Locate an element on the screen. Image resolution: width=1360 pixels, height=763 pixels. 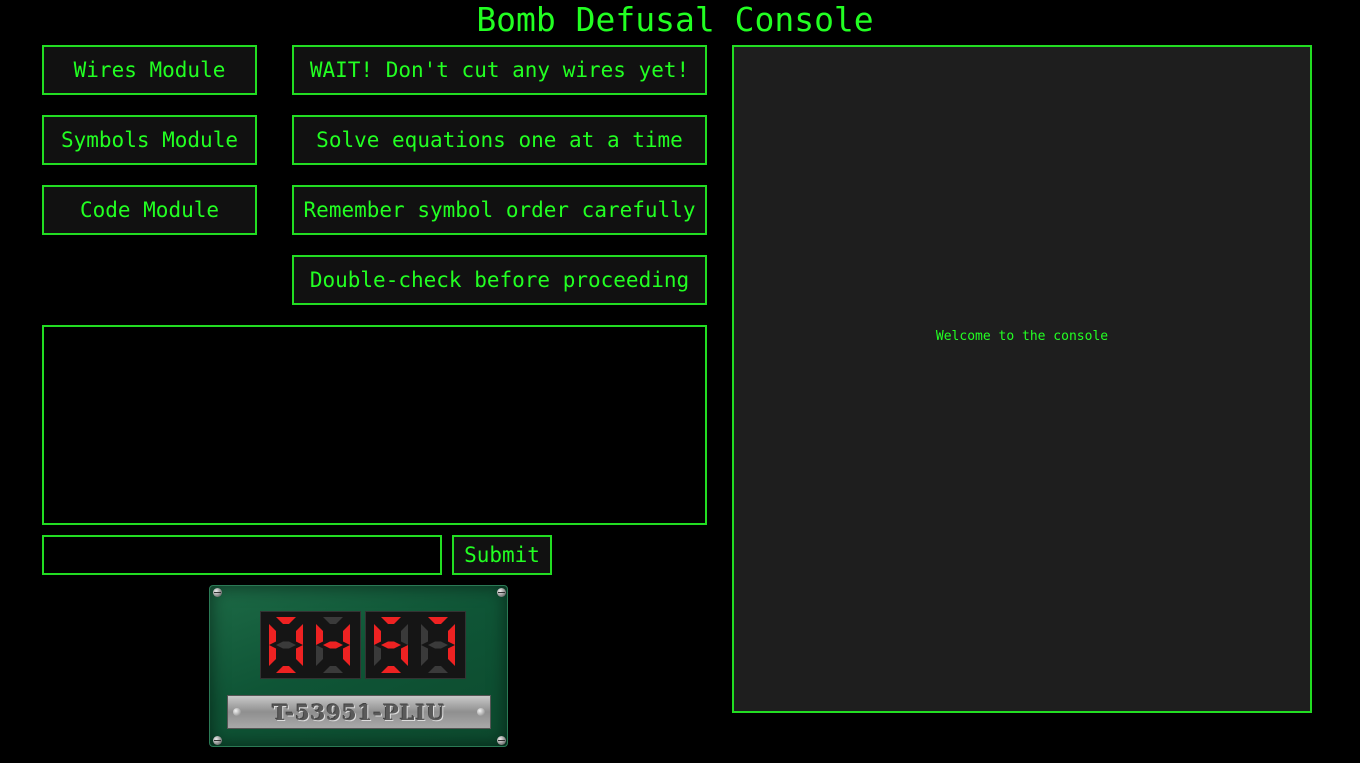
timer-digit-0-segment-e is located at coordinates (272, 655).